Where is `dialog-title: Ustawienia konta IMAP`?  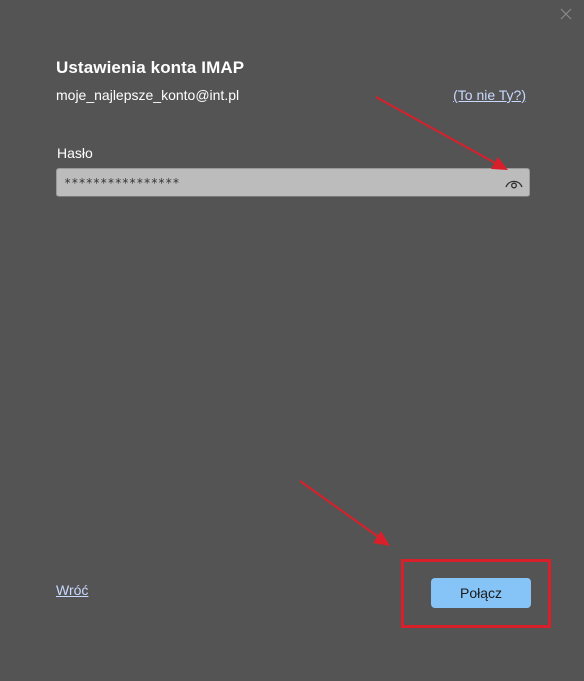
dialog-title: Ustawienia konta IMAP is located at coordinates (150, 67).